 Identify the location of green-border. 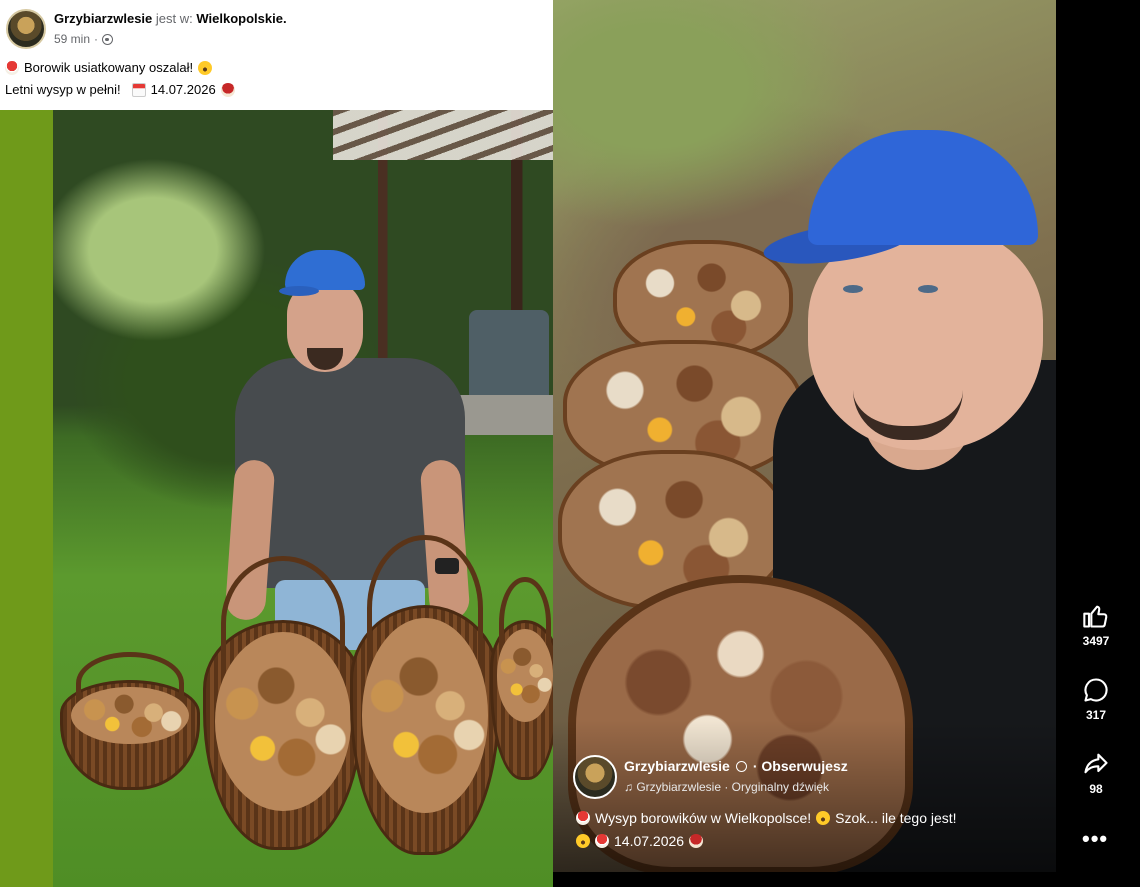
(26, 498).